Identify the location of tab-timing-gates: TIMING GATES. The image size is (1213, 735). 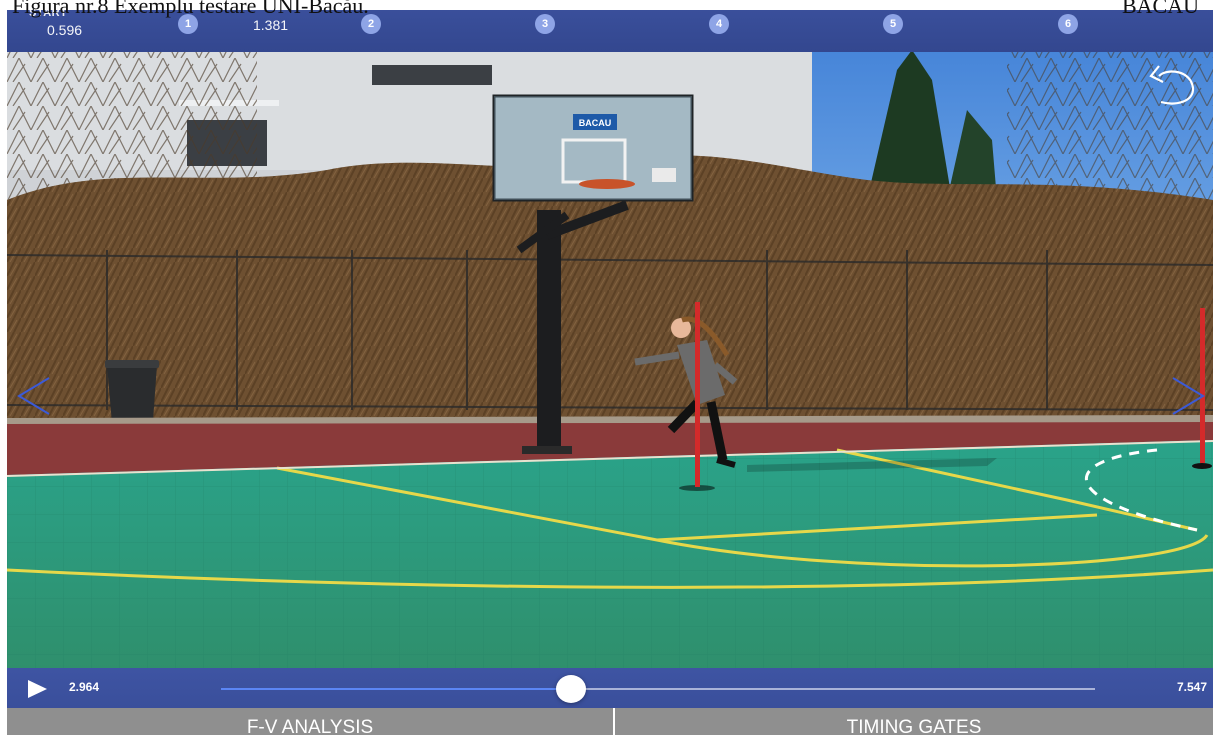
(914, 721).